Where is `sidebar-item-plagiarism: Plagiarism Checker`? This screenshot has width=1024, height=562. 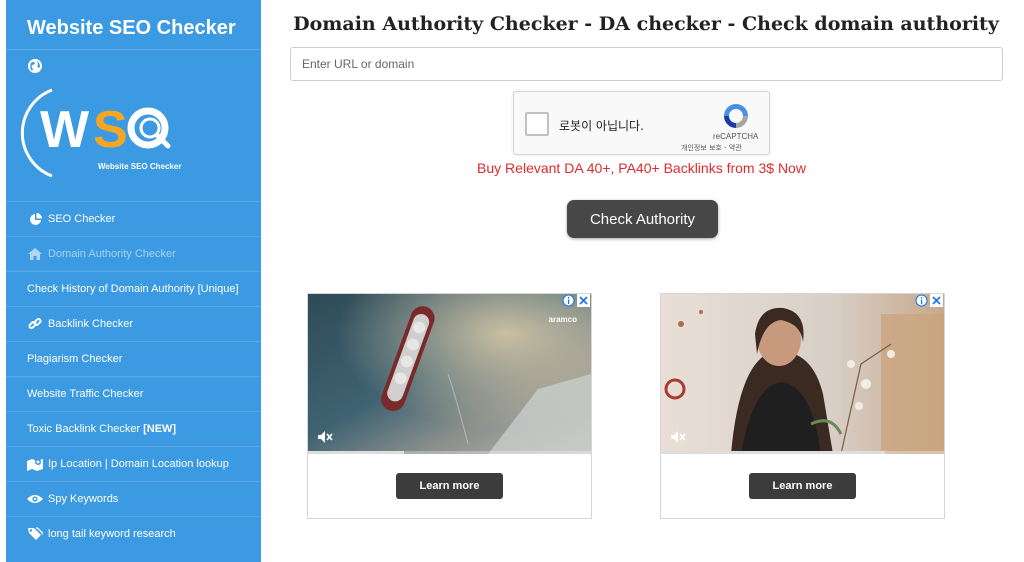
sidebar-item-plagiarism: Plagiarism Checker is located at coordinates (133, 358).